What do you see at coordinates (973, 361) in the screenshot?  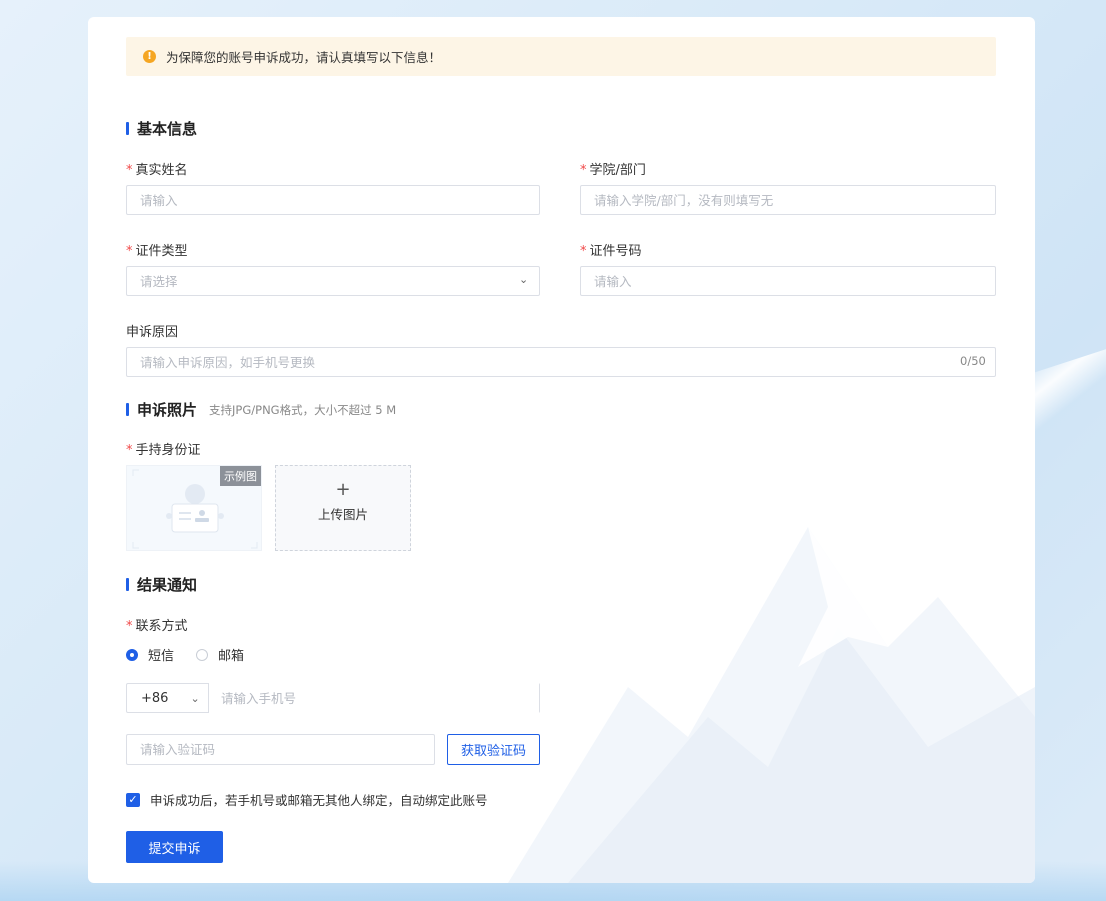 I see `reason-char-counter: 0/50` at bounding box center [973, 361].